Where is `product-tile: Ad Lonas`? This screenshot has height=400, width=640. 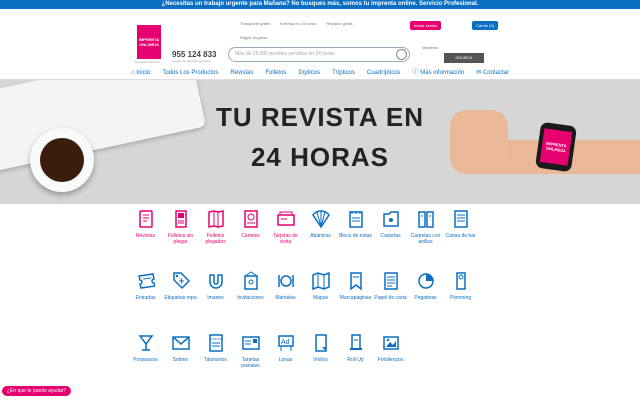 product-tile: Ad Lonas is located at coordinates (285, 358).